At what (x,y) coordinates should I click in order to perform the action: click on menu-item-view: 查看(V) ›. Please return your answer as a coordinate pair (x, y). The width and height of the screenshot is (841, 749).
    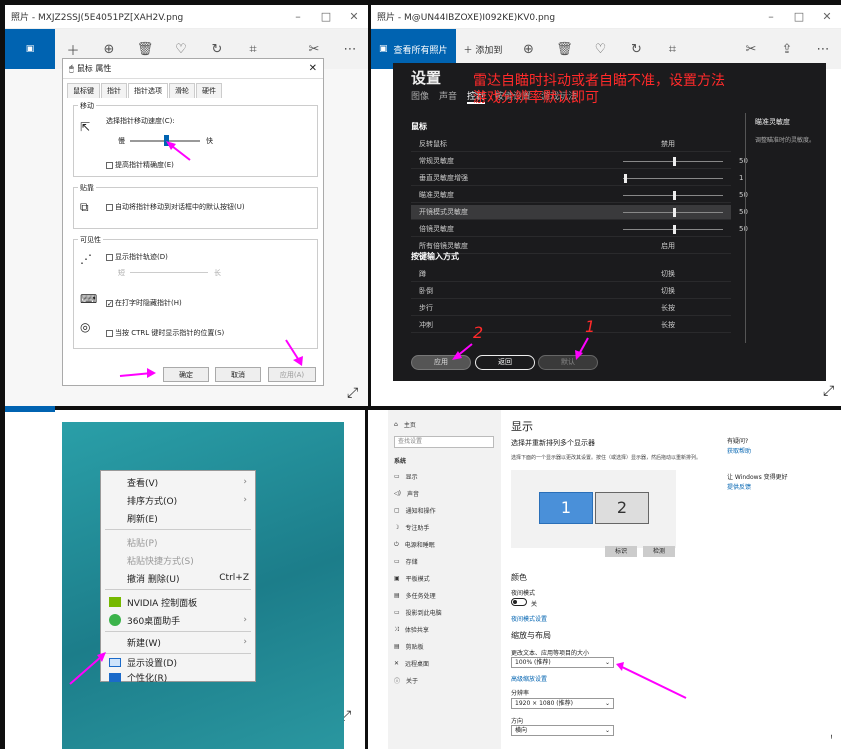
    Looking at the image, I should click on (178, 482).